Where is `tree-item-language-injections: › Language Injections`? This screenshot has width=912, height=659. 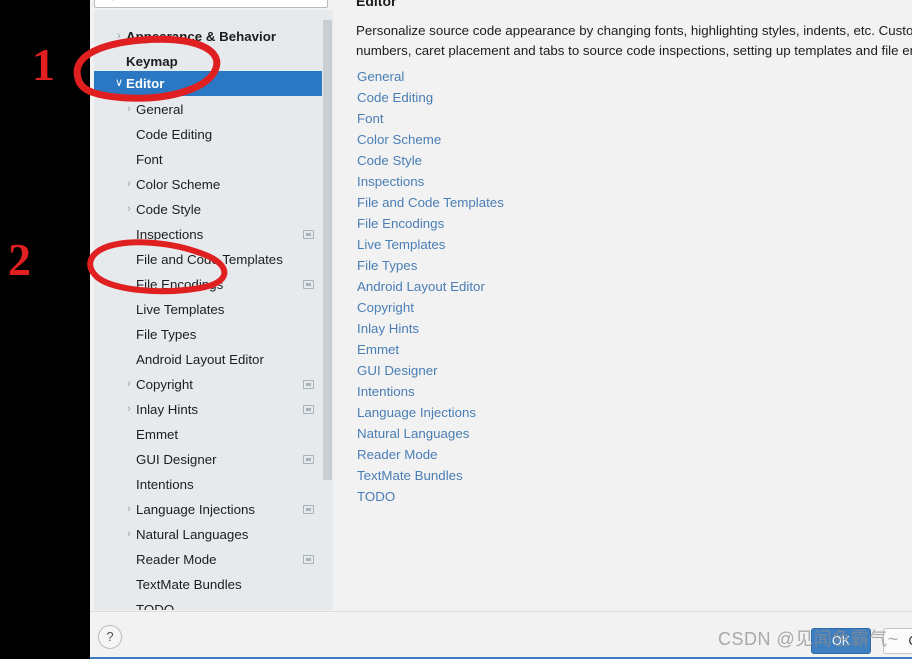 tree-item-language-injections: › Language Injections is located at coordinates (213, 509).